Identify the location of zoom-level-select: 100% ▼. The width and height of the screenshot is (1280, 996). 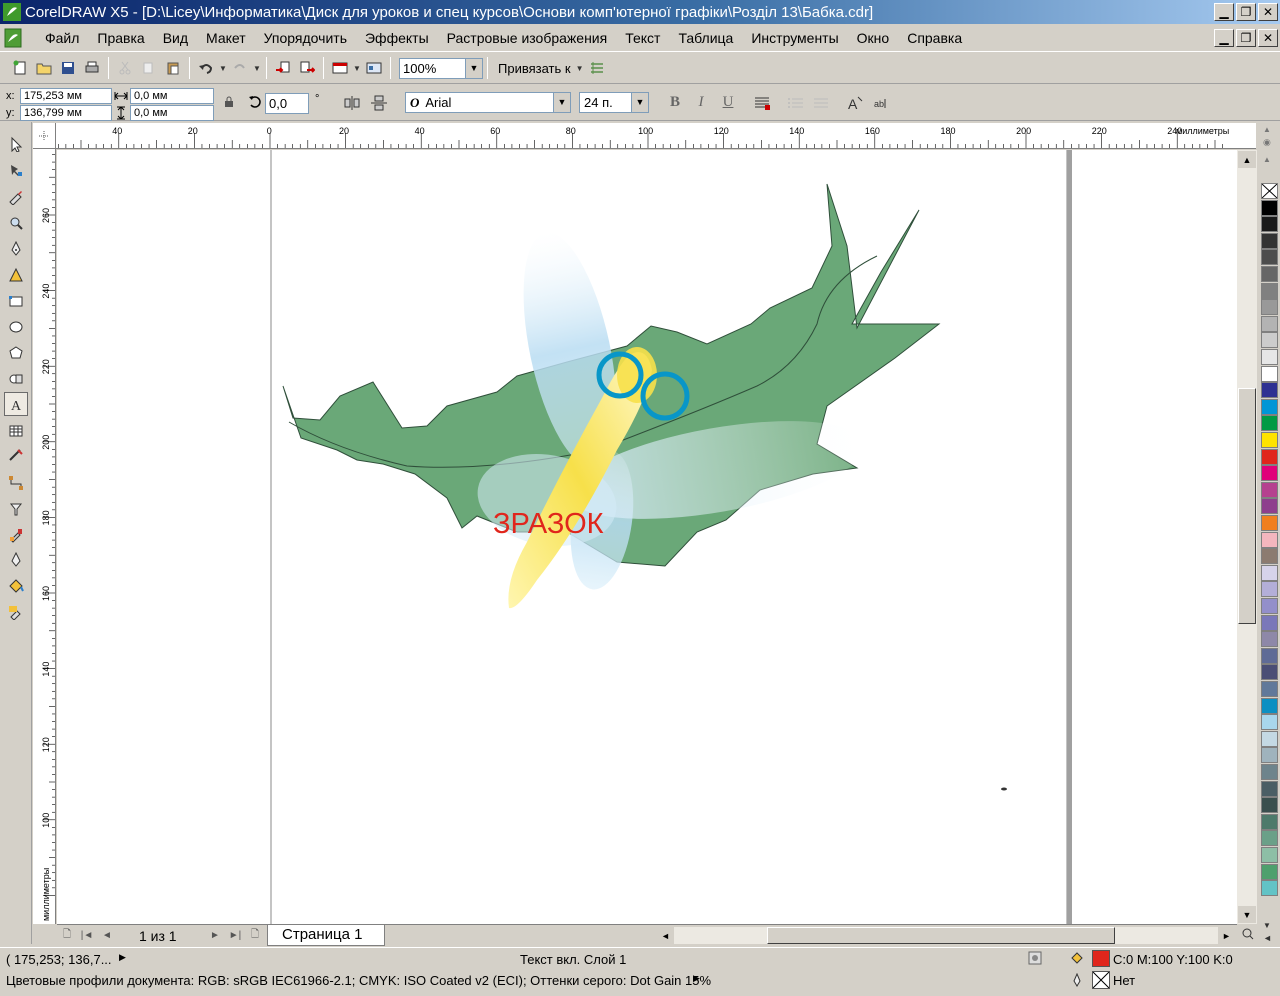
(441, 68).